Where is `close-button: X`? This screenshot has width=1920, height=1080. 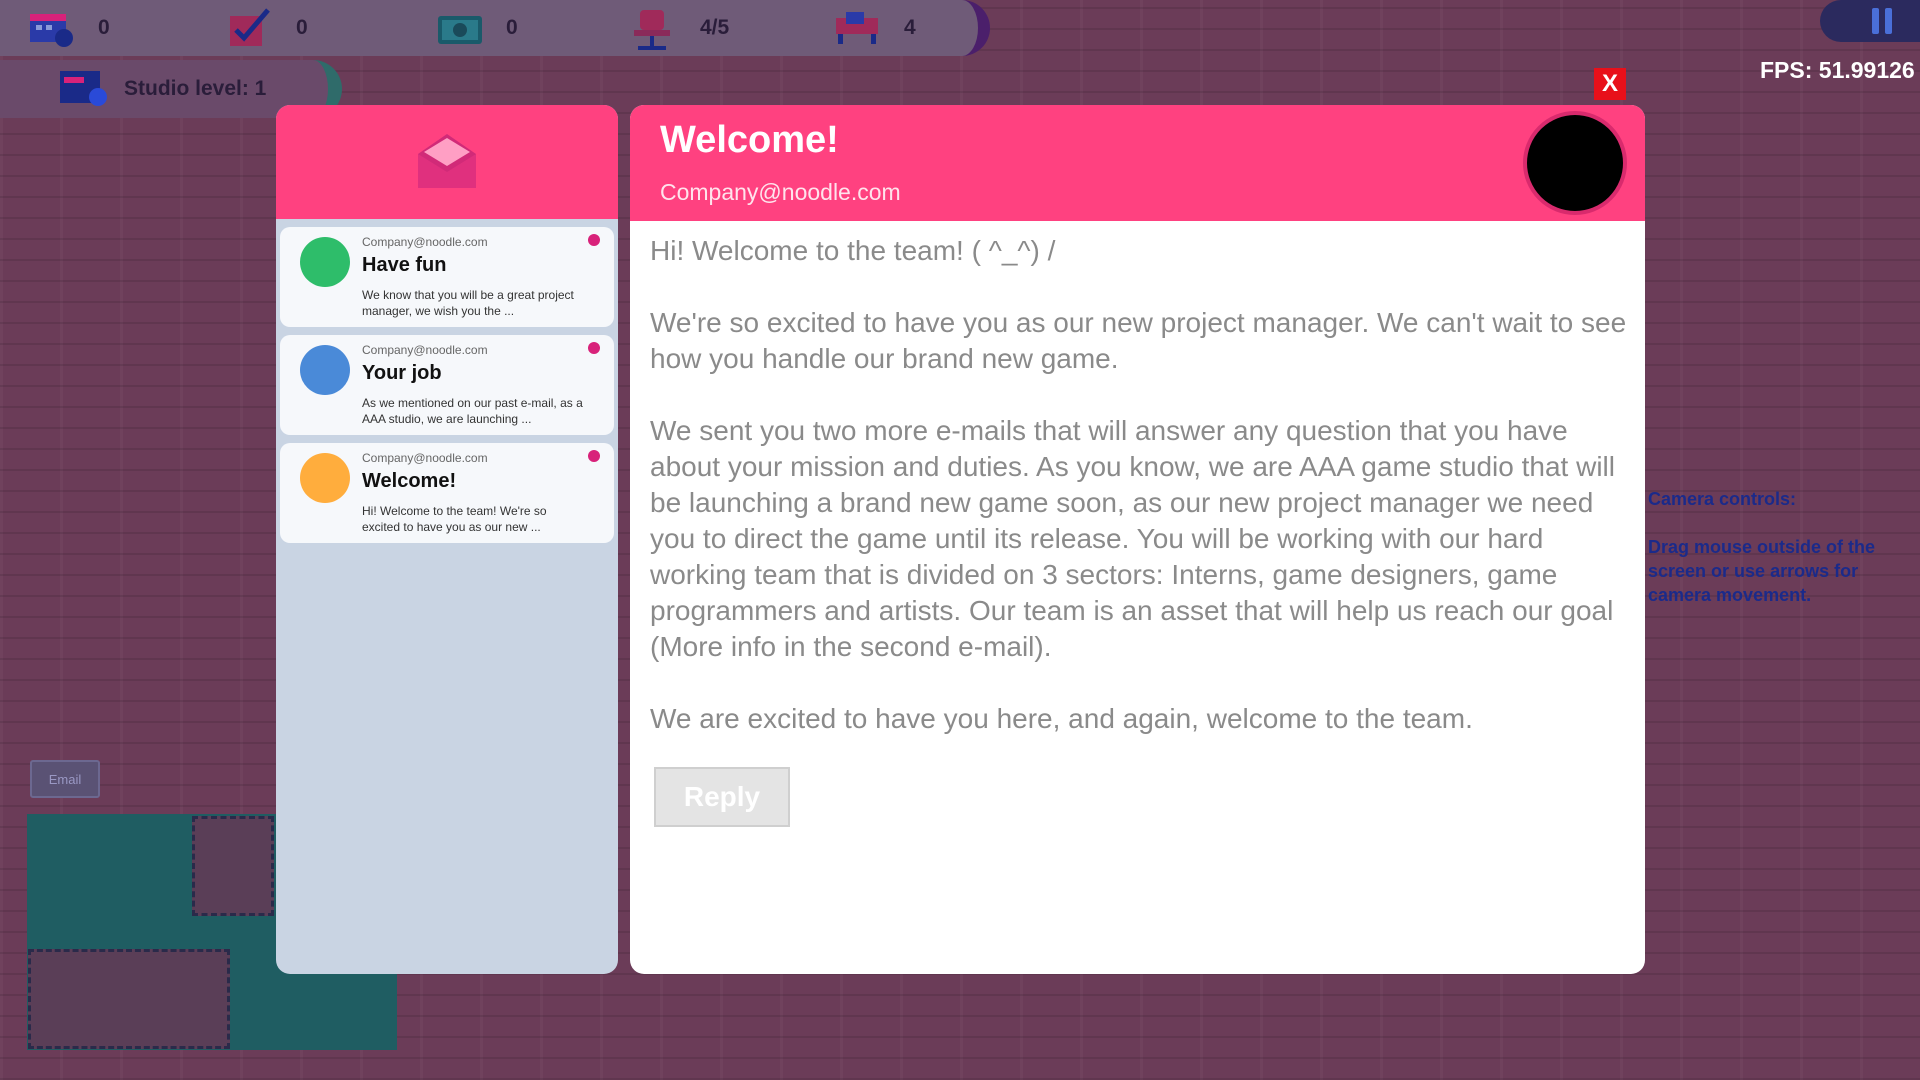 close-button: X is located at coordinates (1610, 84).